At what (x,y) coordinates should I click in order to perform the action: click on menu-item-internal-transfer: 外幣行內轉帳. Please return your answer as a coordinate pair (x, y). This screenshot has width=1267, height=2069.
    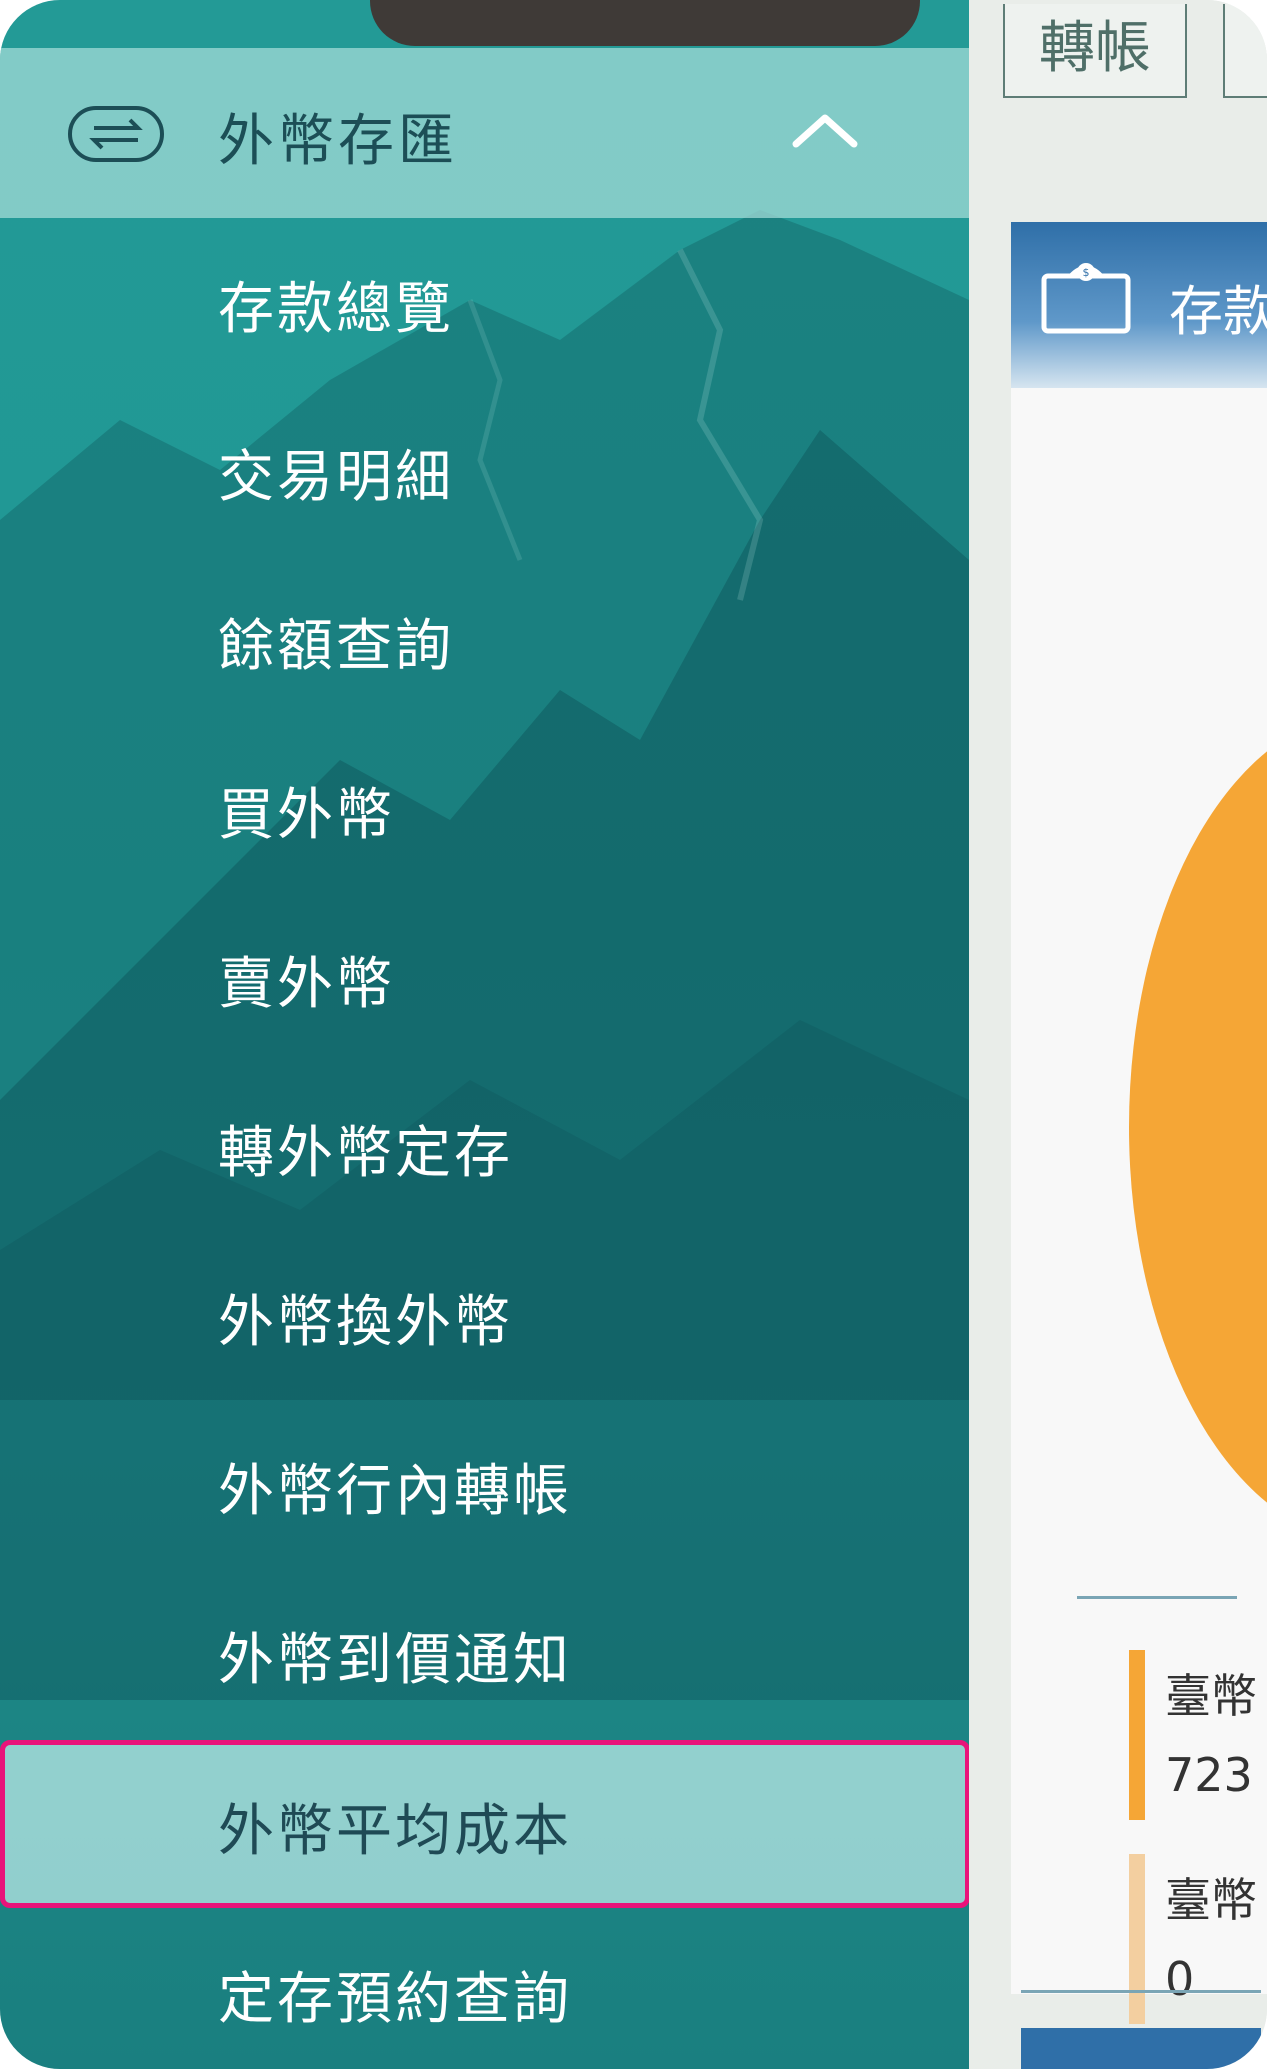
    Looking at the image, I should click on (484, 1484).